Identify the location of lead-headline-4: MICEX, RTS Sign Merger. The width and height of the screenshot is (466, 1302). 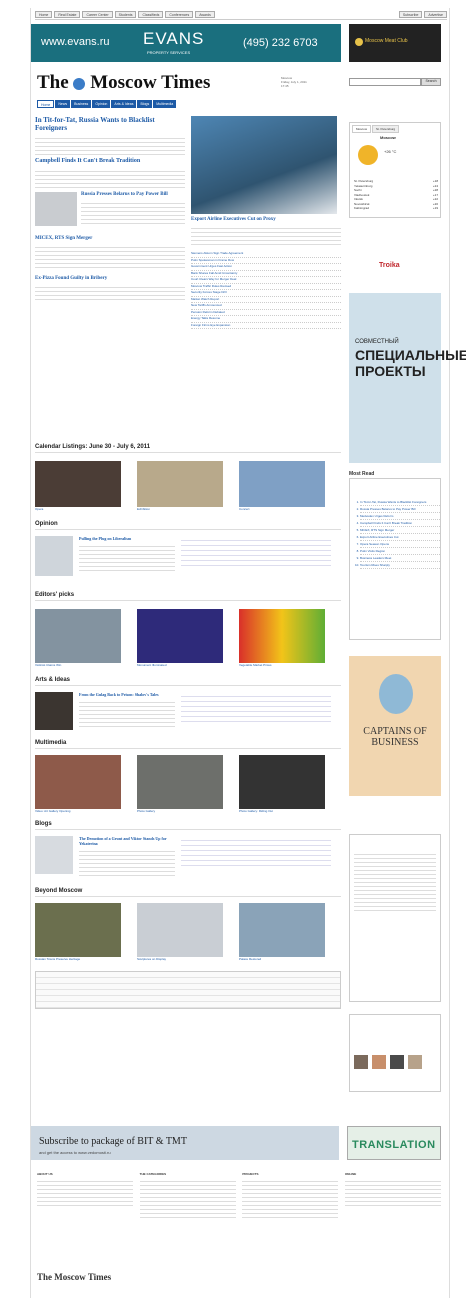
(110, 239).